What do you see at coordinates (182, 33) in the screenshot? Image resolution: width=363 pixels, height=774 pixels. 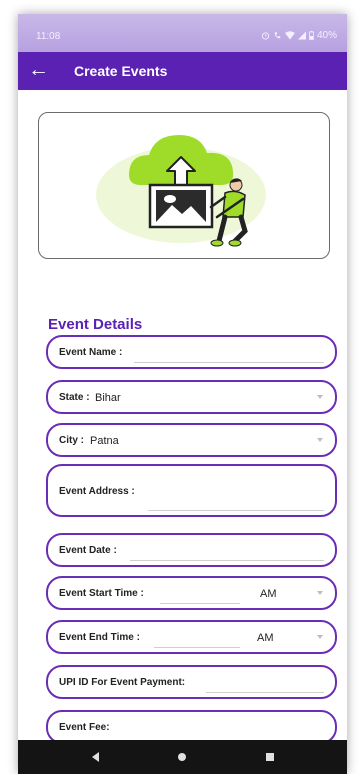 I see `status-bar: 11:08 40%` at bounding box center [182, 33].